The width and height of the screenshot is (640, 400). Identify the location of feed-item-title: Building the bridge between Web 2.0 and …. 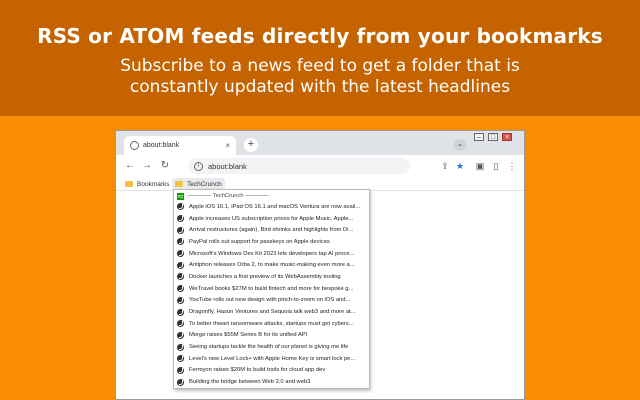
(250, 382).